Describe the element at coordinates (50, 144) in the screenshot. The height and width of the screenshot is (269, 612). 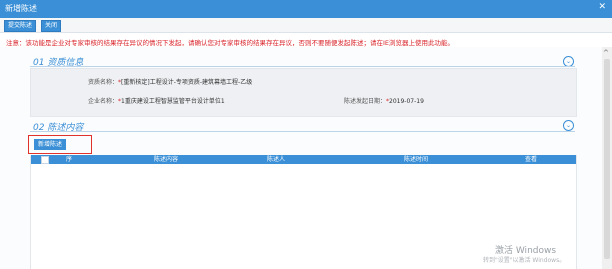
I see `add-statement-button: 新增陈述` at that location.